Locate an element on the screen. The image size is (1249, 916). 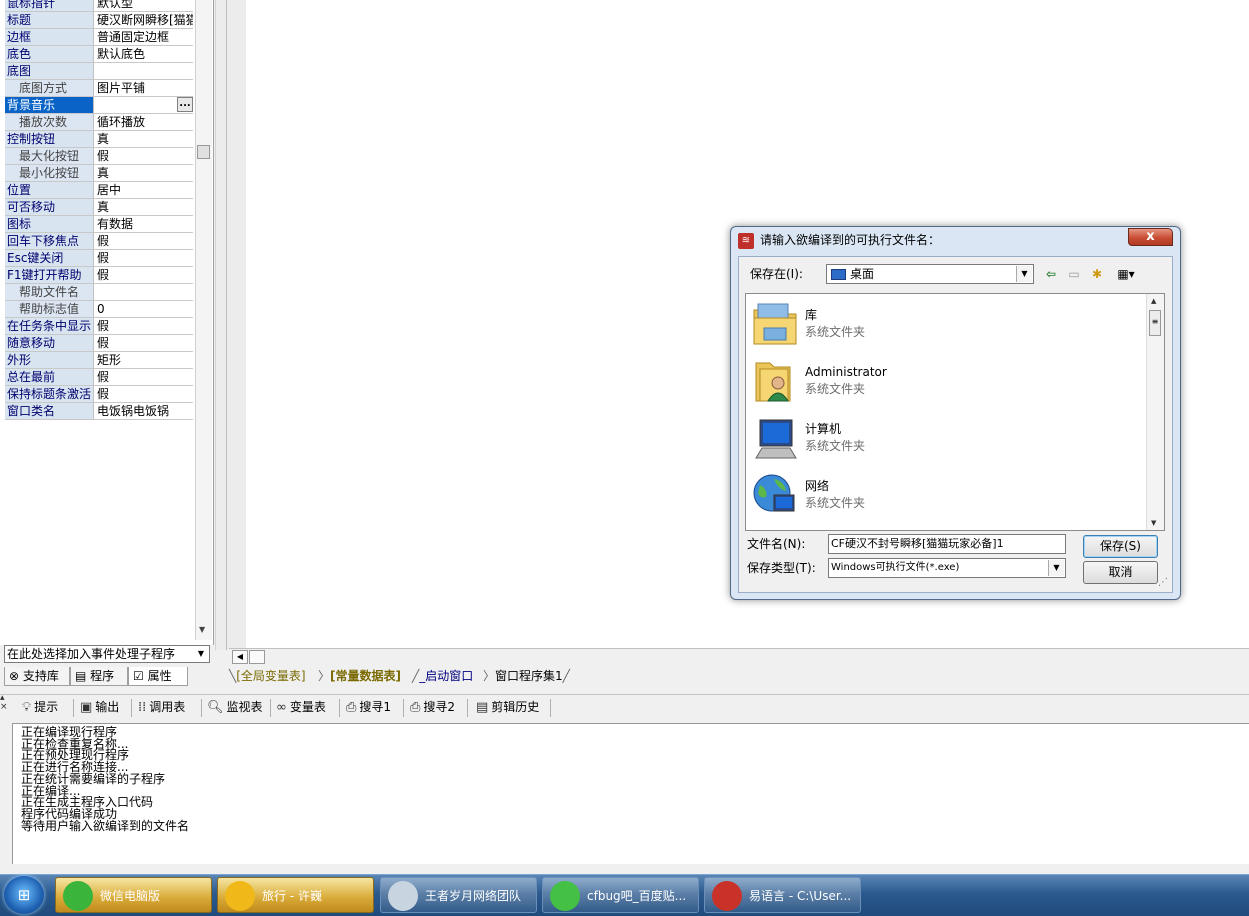
property-row: 最小化按钮真 is located at coordinates (99, 173).